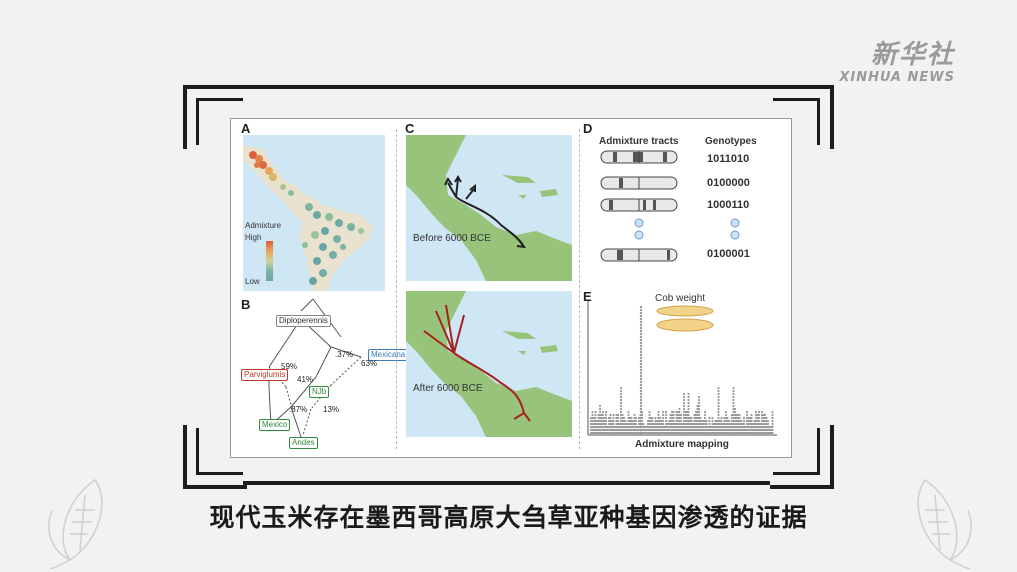  What do you see at coordinates (682, 444) in the screenshot?
I see `chart-xlabel: Admixture mapping` at bounding box center [682, 444].